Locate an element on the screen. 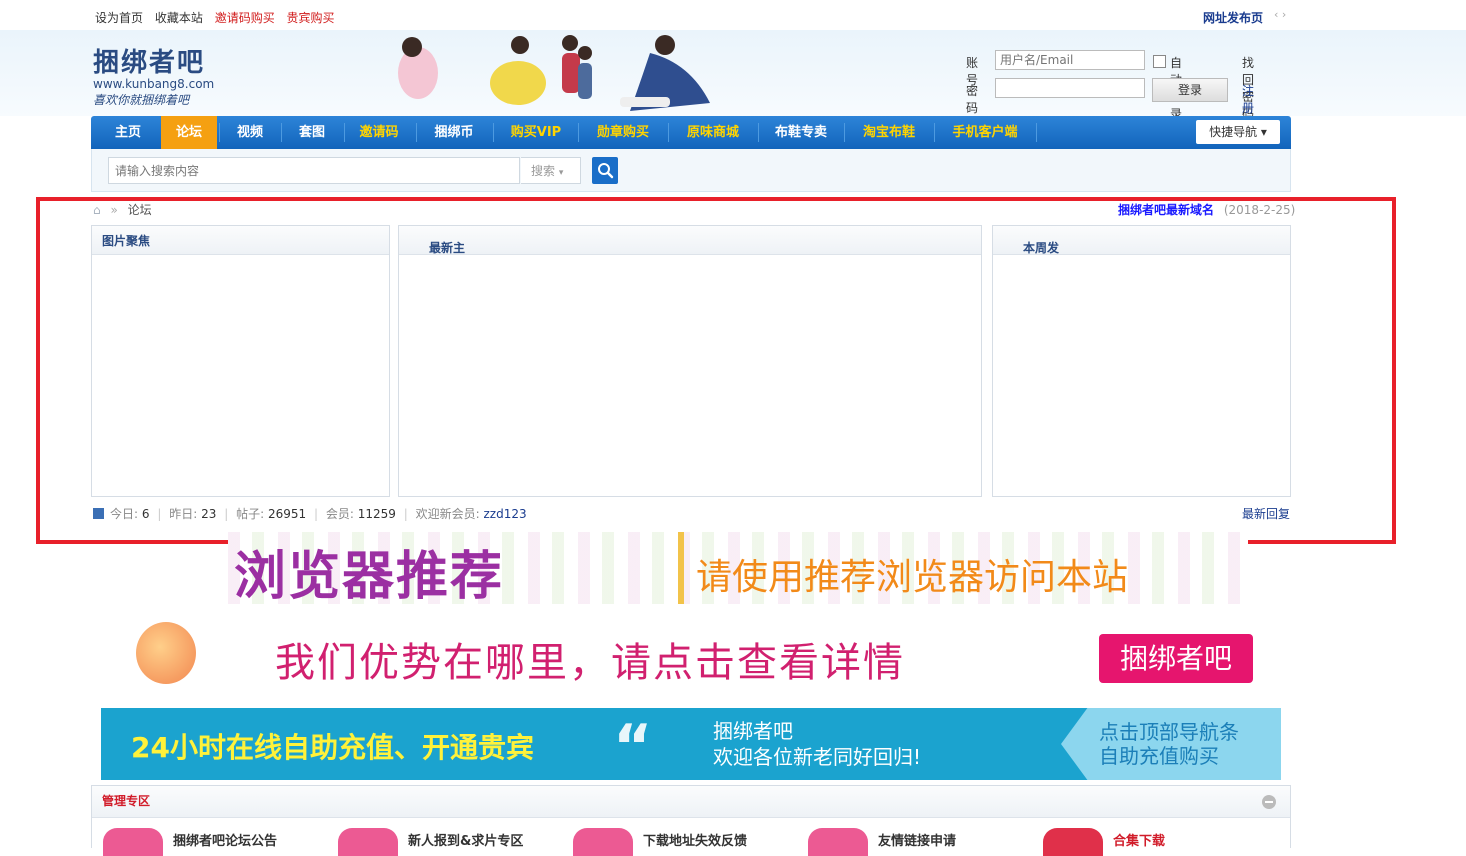  search-icon is located at coordinates (606, 171).